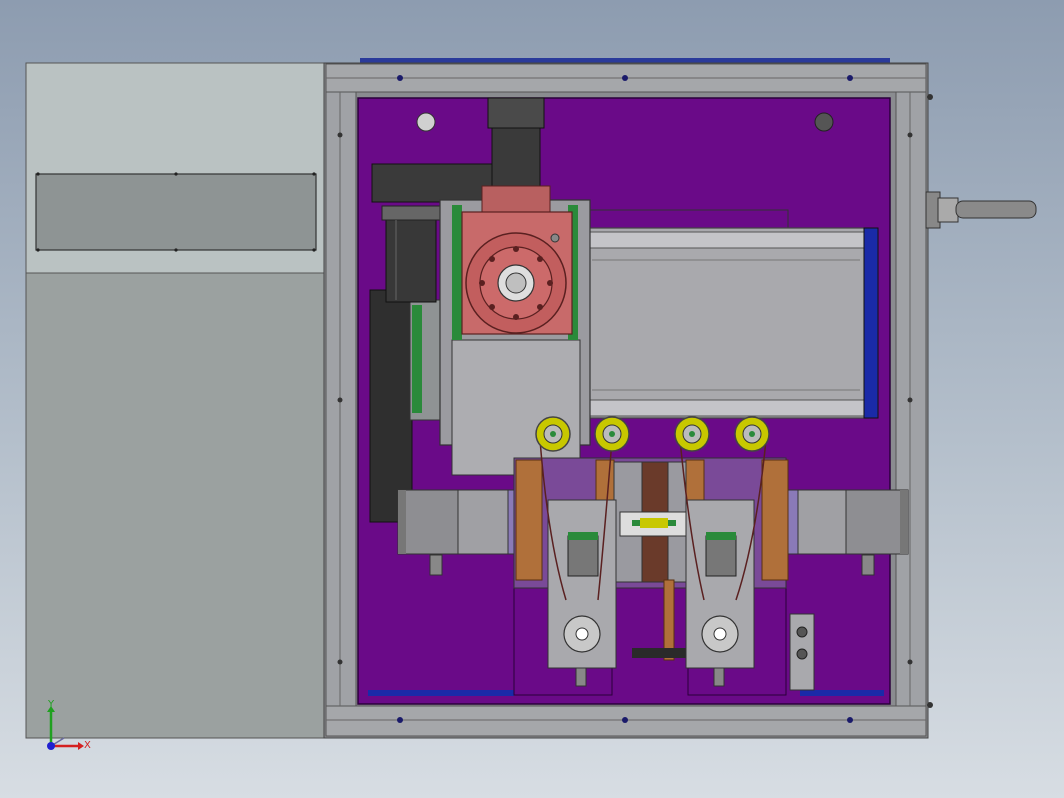  Describe the element at coordinates (176, 212) in the screenshot. I see `cabinet-window` at that location.